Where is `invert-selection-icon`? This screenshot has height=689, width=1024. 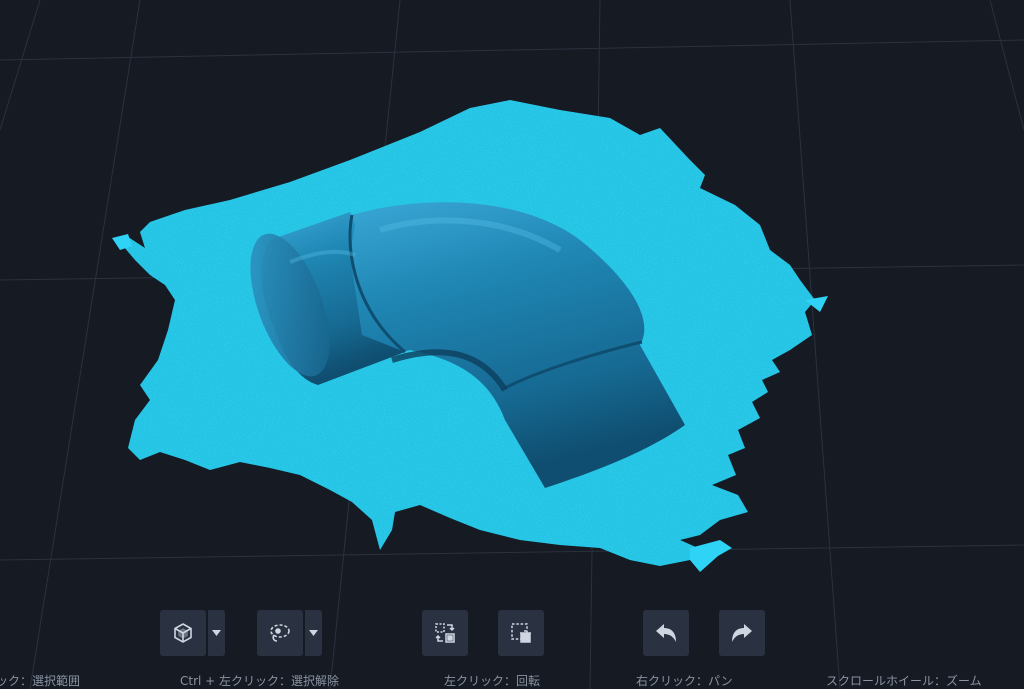 invert-selection-icon is located at coordinates (445, 633).